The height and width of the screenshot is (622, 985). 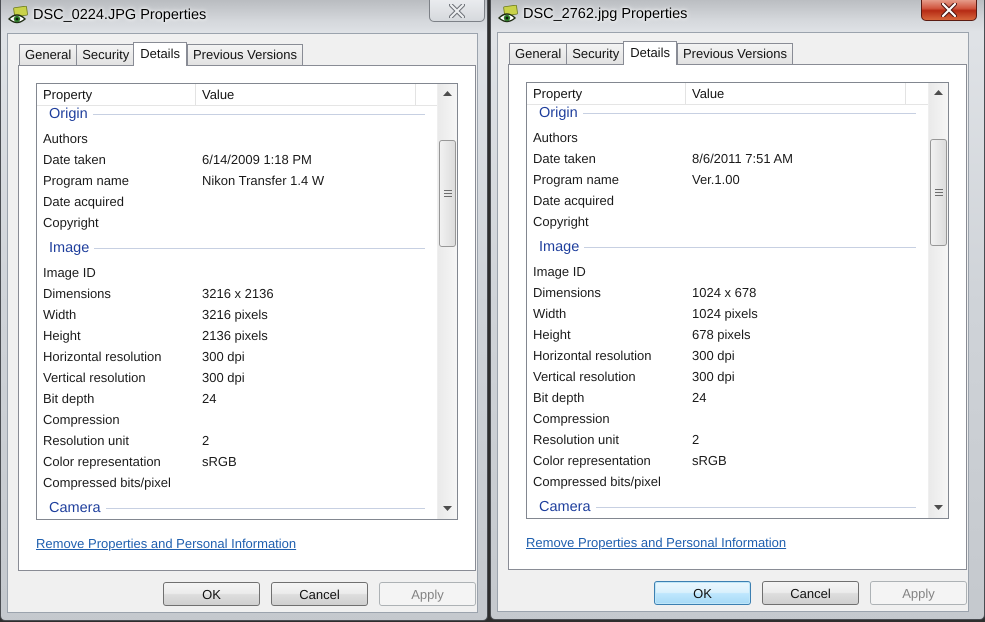 What do you see at coordinates (238, 293) in the screenshot?
I see `property-value: 3216 x 2136` at bounding box center [238, 293].